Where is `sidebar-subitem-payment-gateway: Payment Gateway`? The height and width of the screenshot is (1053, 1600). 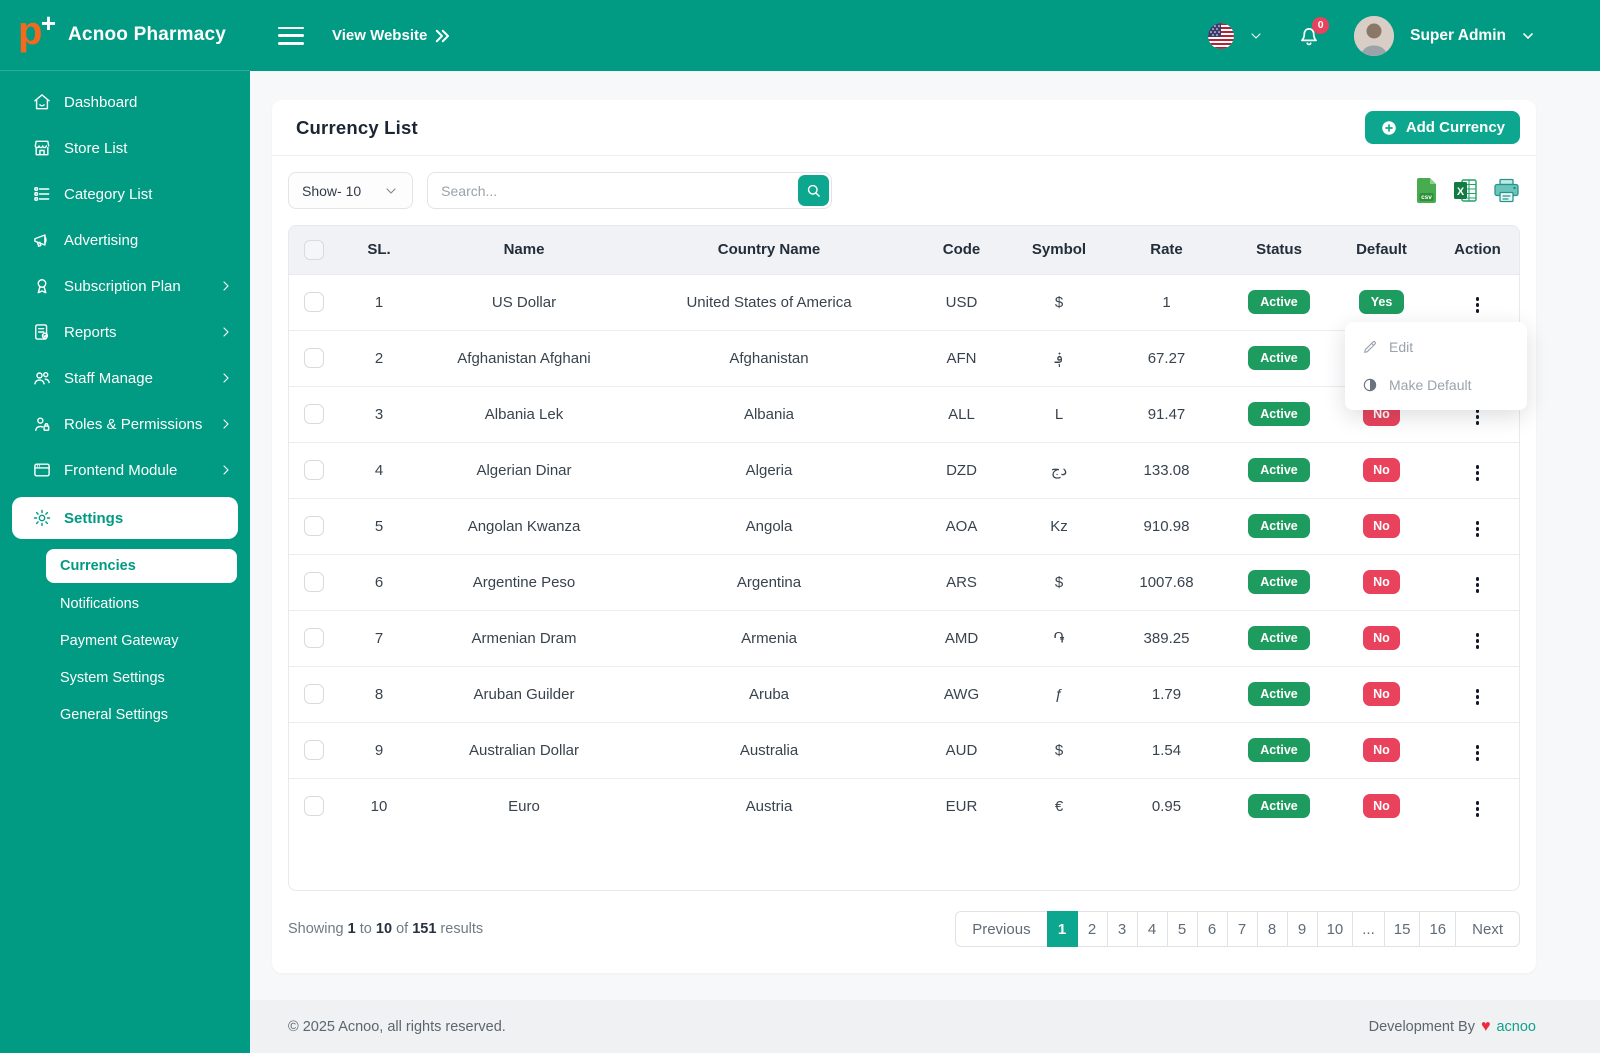
sidebar-subitem-payment-gateway: Payment Gateway is located at coordinates (125, 640).